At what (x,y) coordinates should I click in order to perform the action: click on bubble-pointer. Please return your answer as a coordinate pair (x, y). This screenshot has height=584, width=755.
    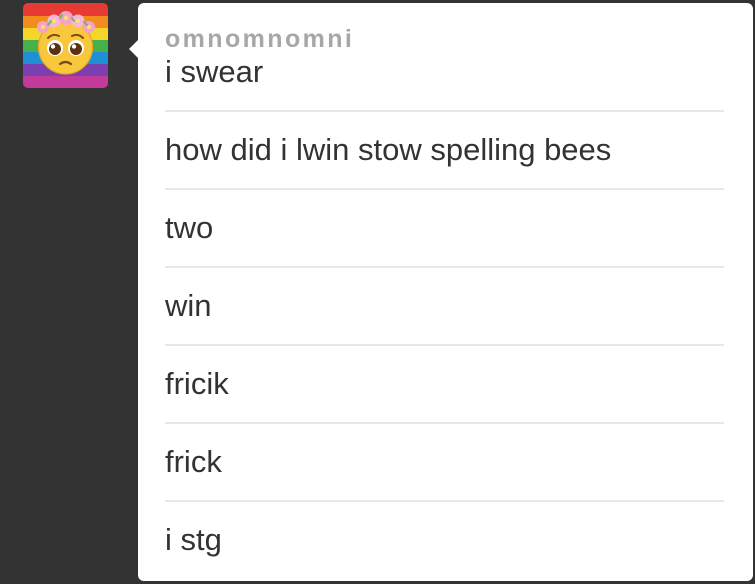
    Looking at the image, I should click on (133, 49).